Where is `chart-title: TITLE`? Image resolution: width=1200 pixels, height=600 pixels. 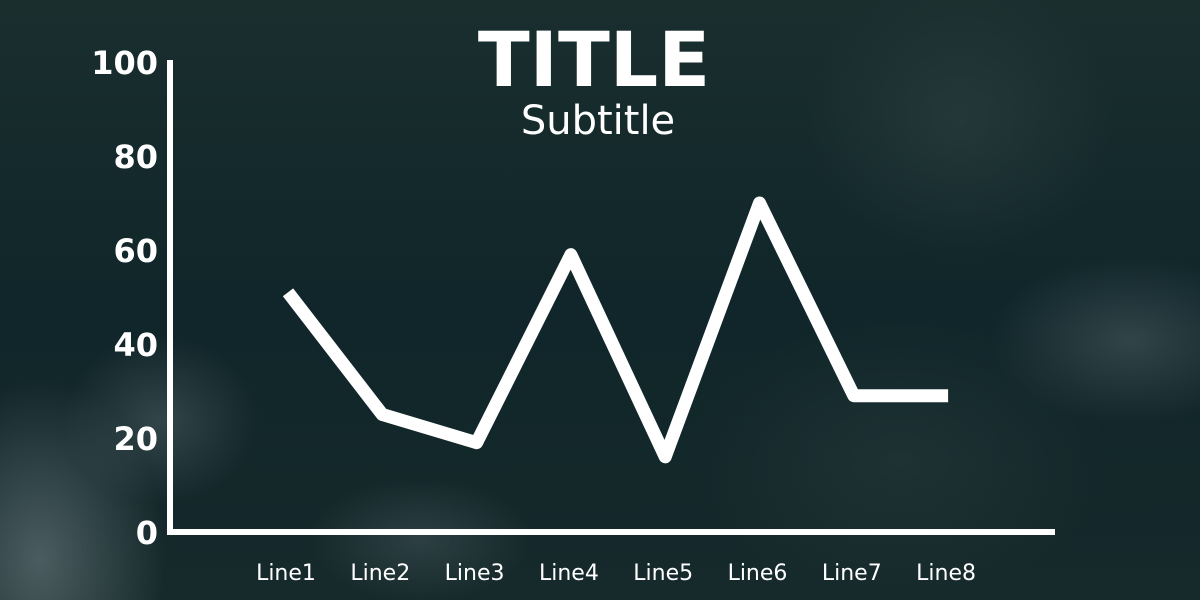
chart-title: TITLE is located at coordinates (594, 59).